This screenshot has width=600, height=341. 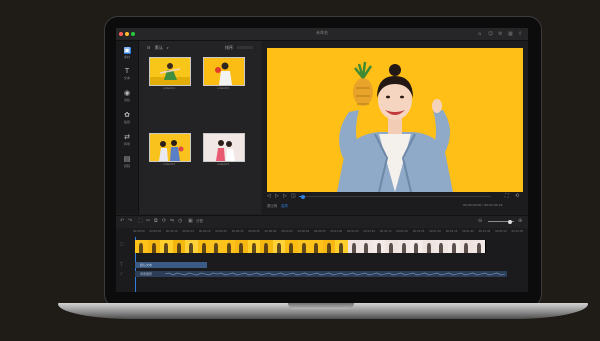 What do you see at coordinates (180, 221) in the screenshot?
I see `speed-icon: ◷` at bounding box center [180, 221].